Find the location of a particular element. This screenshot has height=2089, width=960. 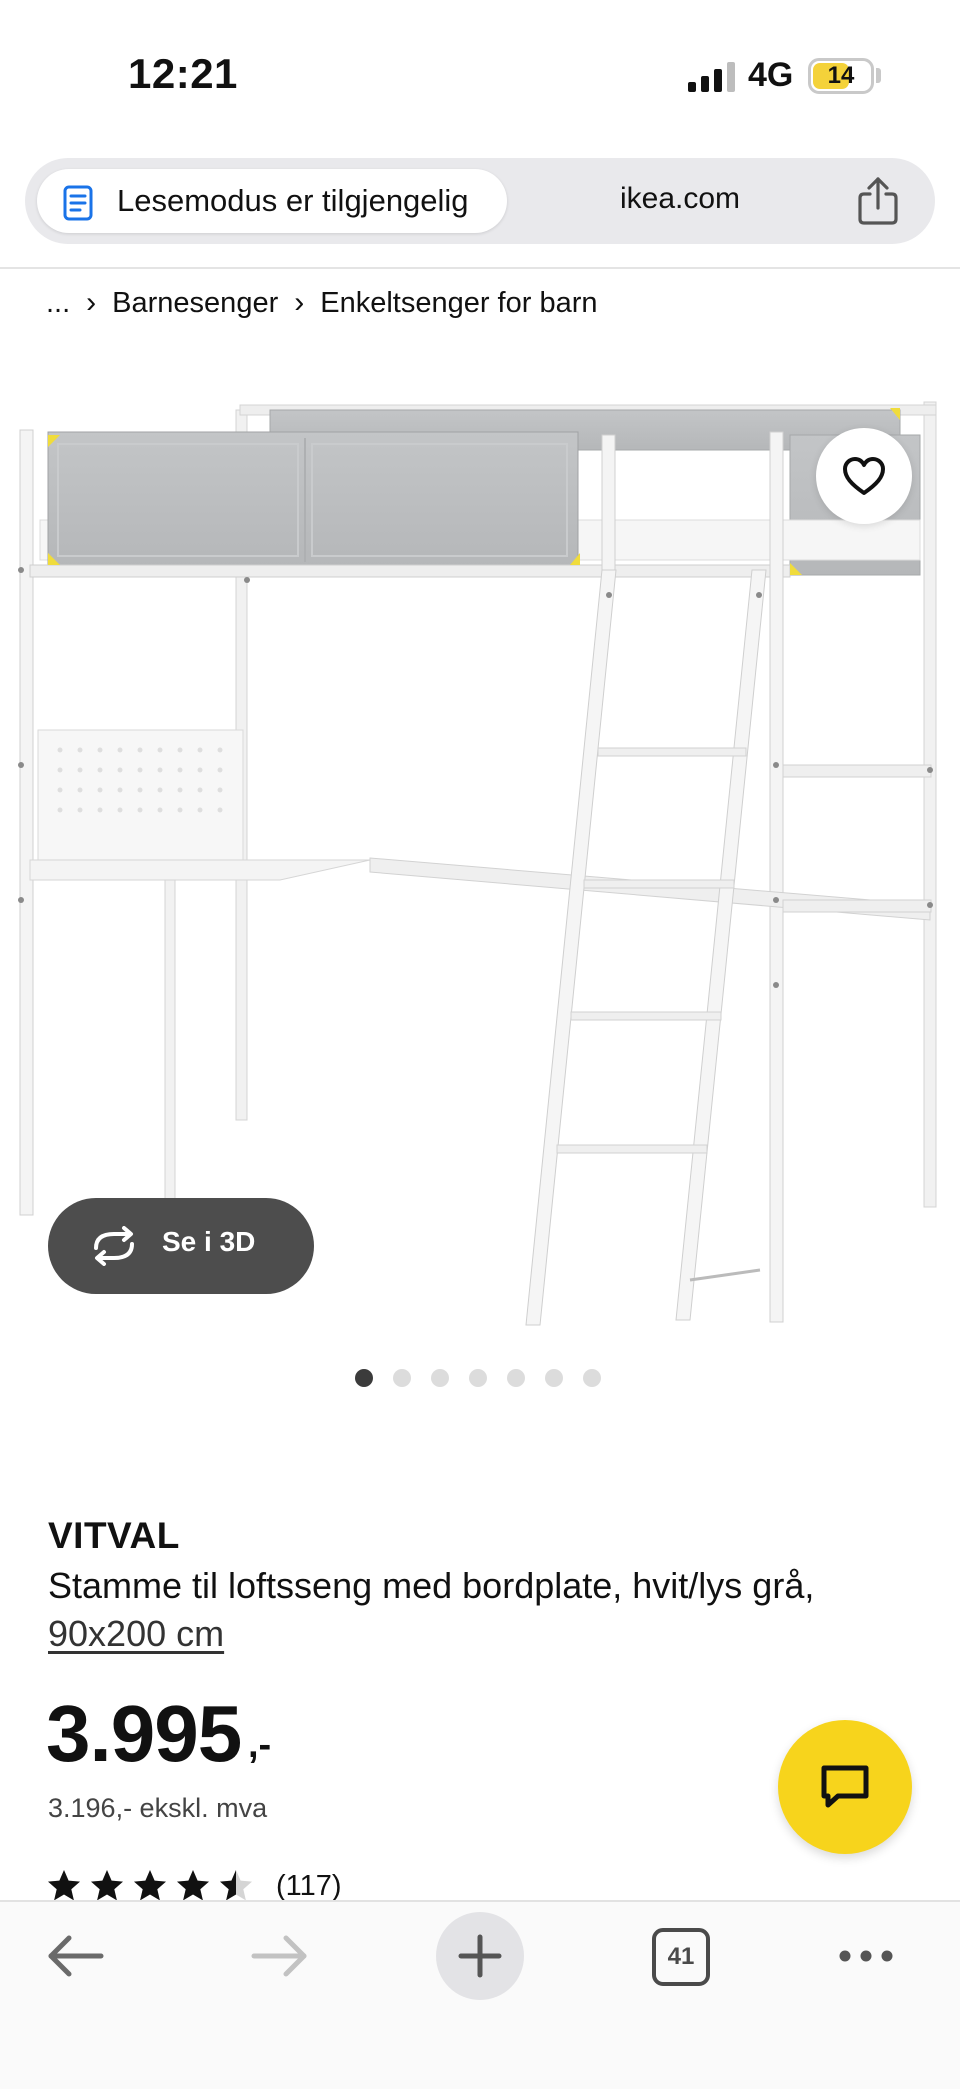

cellular-signal-icon is located at coordinates (711, 77).